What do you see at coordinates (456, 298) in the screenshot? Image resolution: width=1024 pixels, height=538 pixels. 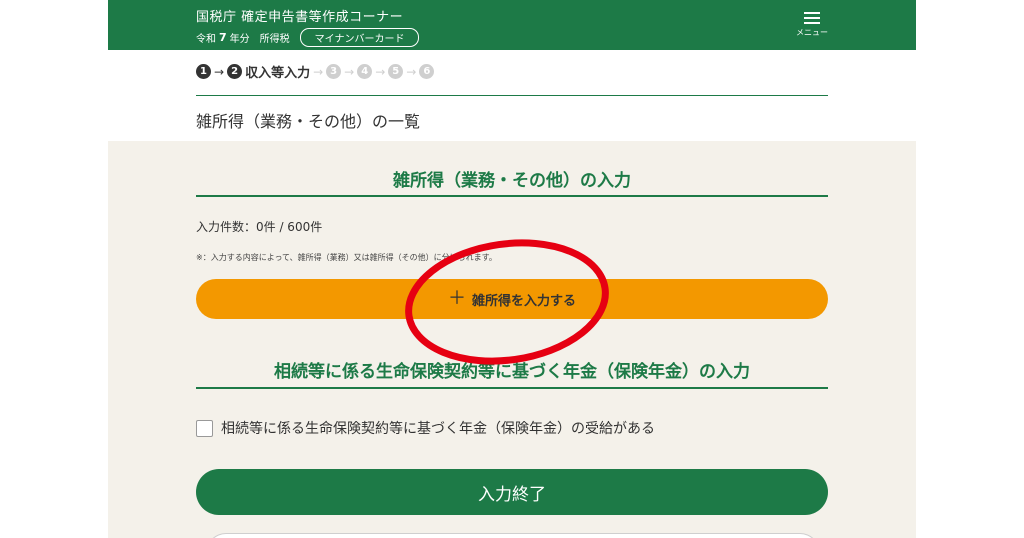 I see `plus-icon: ＋` at bounding box center [456, 298].